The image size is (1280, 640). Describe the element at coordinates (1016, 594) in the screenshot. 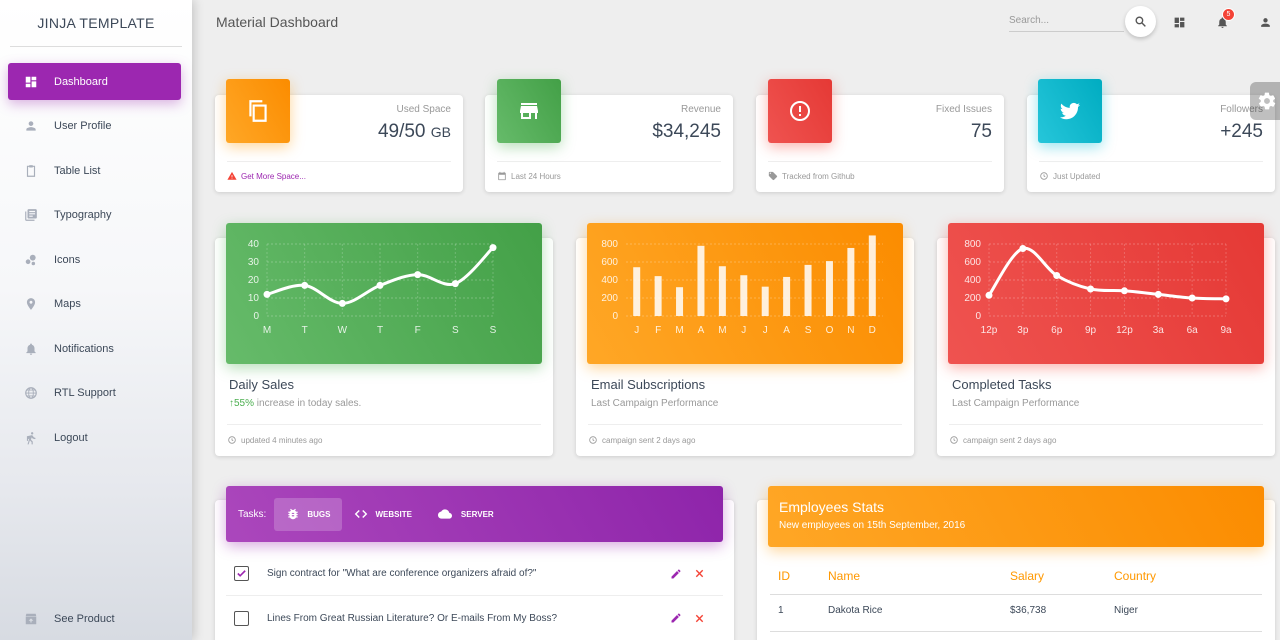

I see `table-divider` at that location.